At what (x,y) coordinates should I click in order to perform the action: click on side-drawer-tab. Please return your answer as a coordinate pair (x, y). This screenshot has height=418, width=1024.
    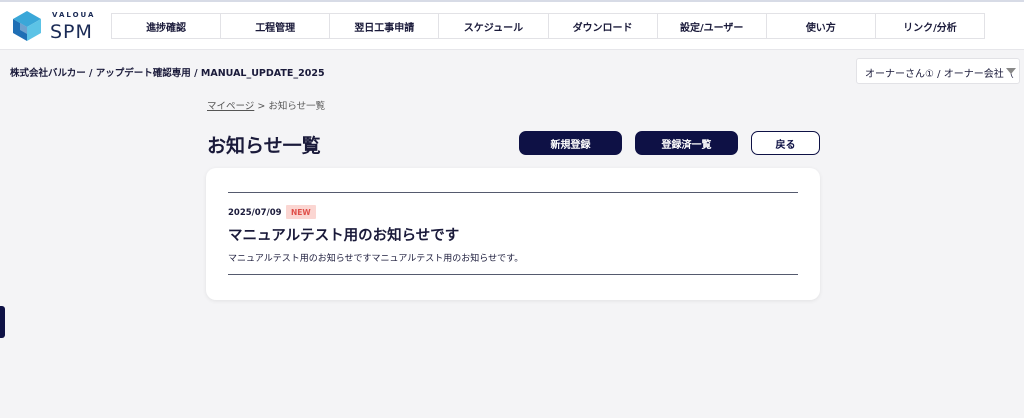
    Looking at the image, I should click on (2, 322).